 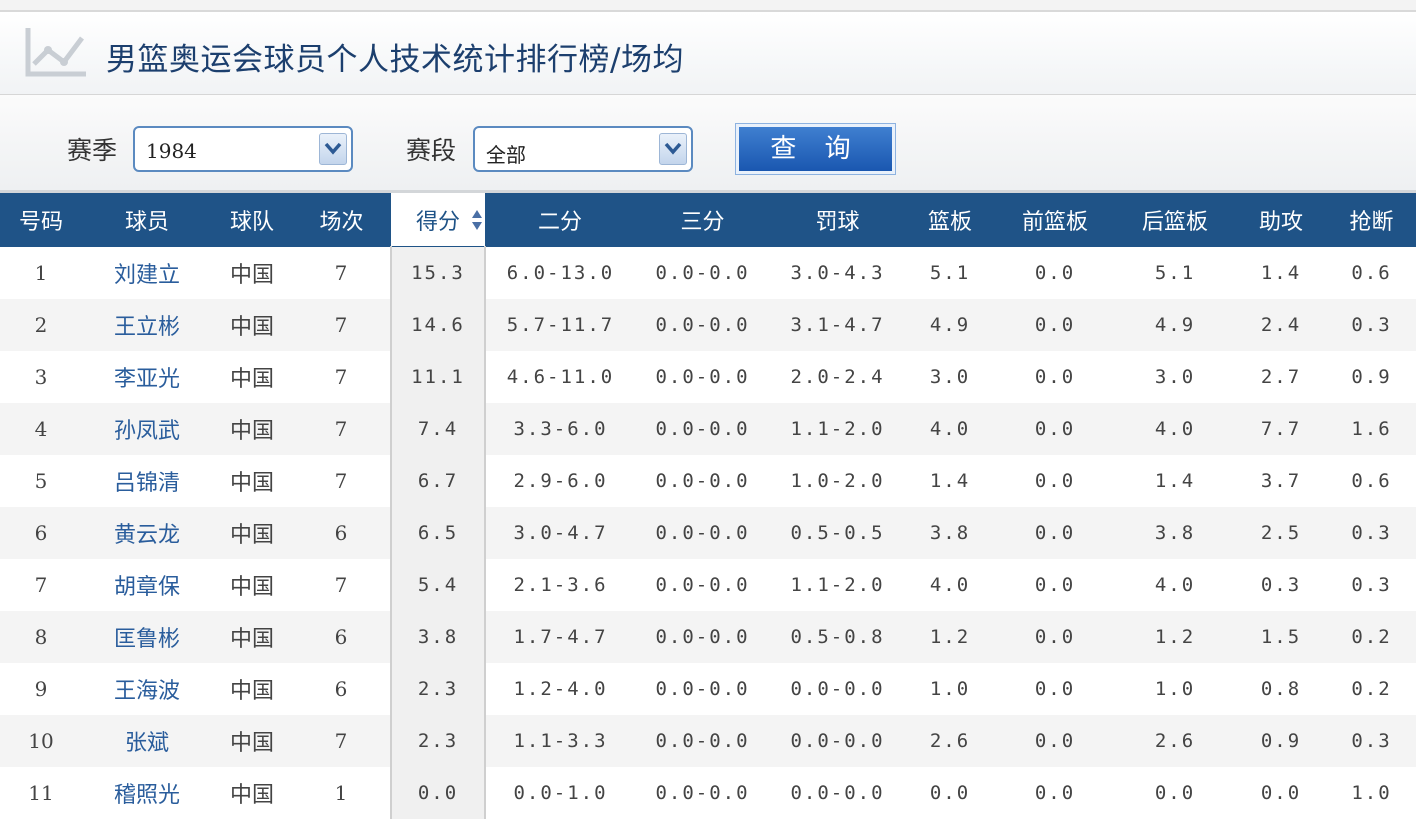 What do you see at coordinates (1175, 220) in the screenshot?
I see `col-def-rebounds: 后篮板` at bounding box center [1175, 220].